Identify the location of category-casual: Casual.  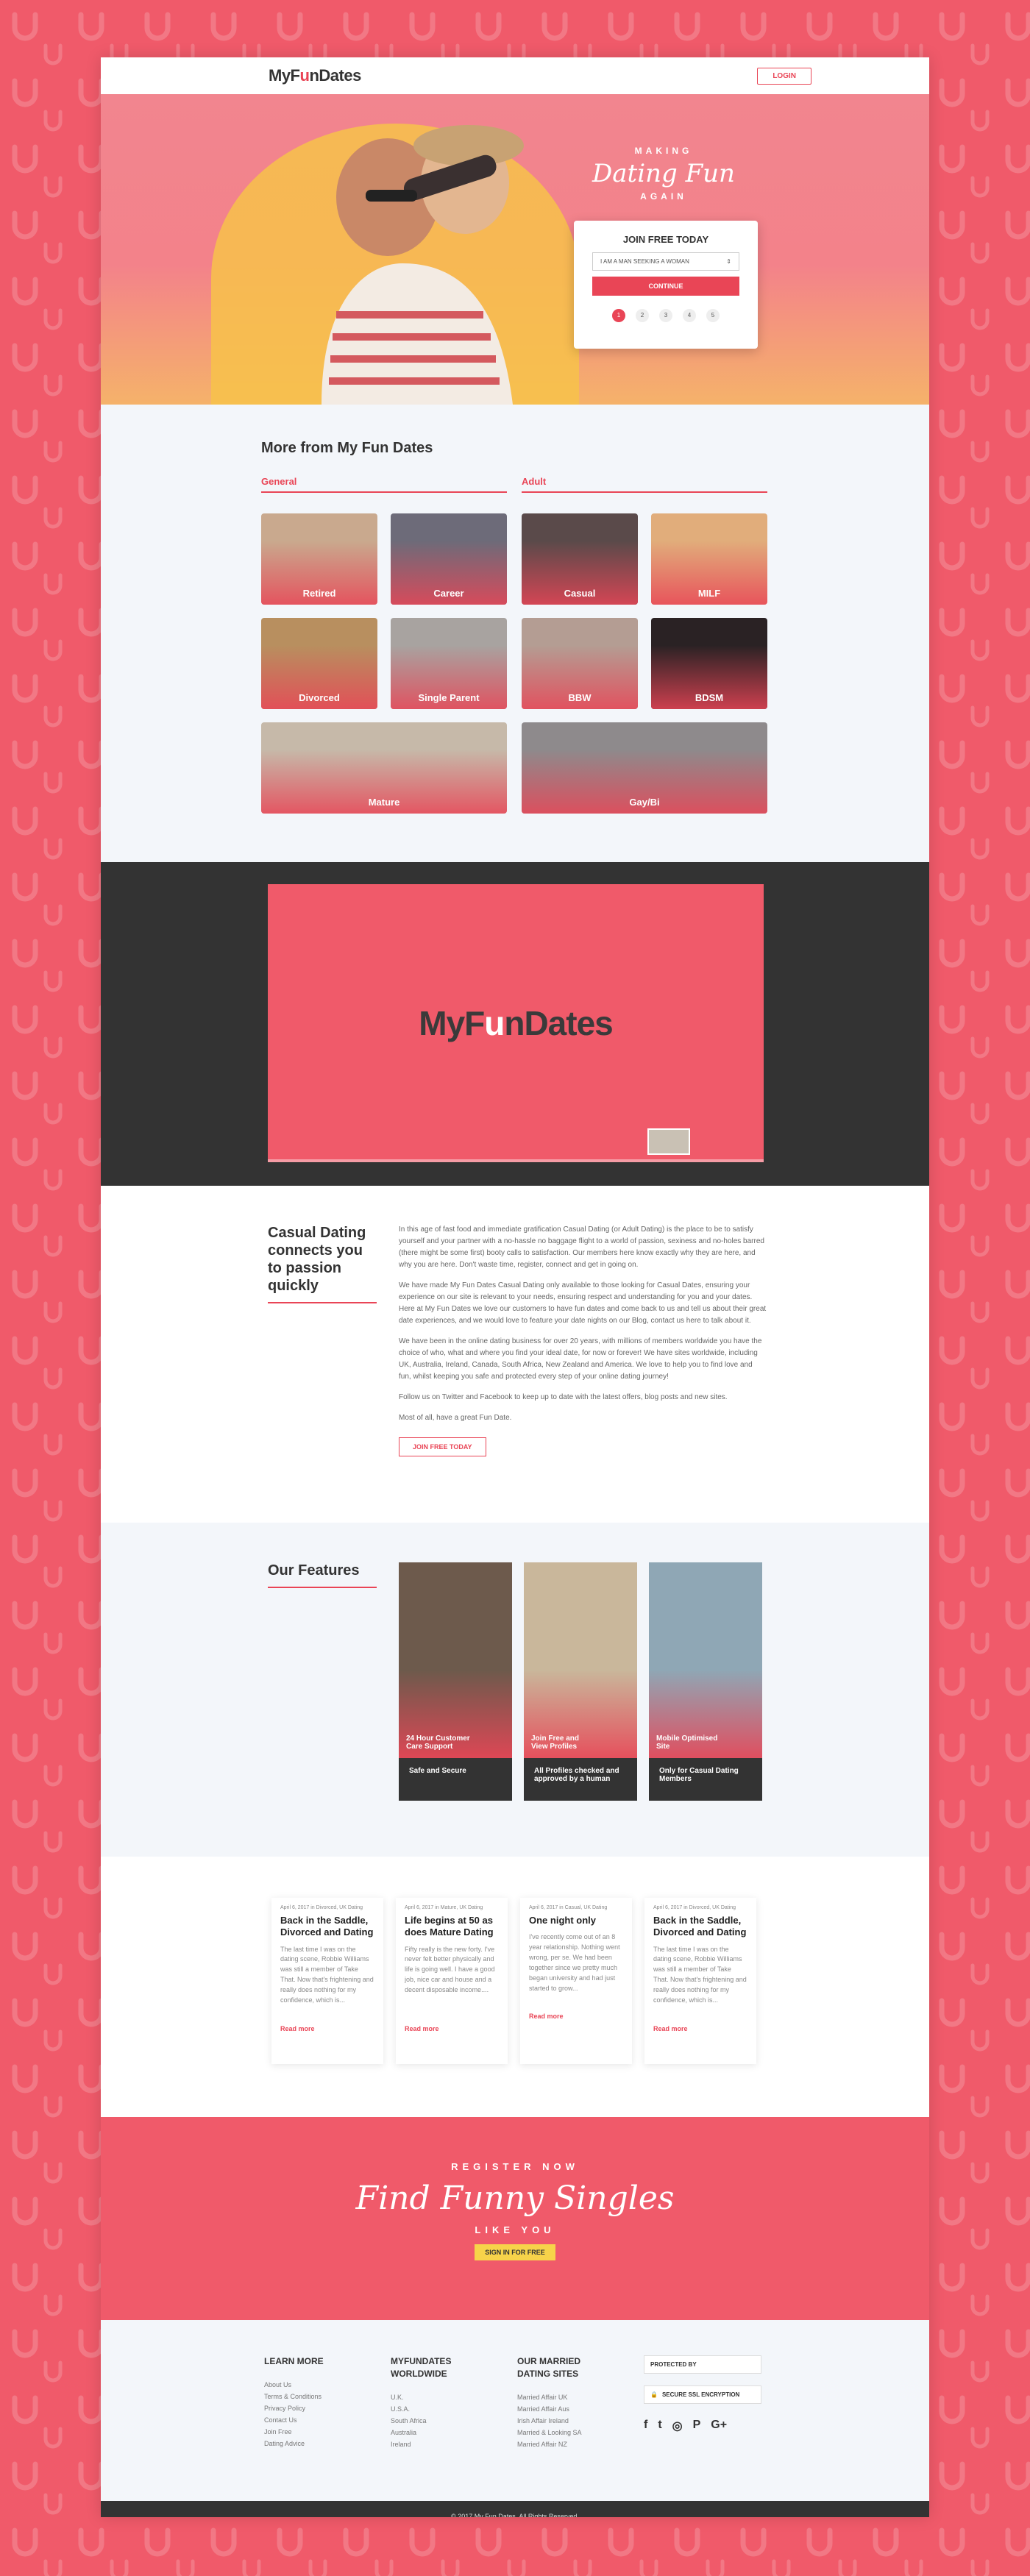
(580, 559).